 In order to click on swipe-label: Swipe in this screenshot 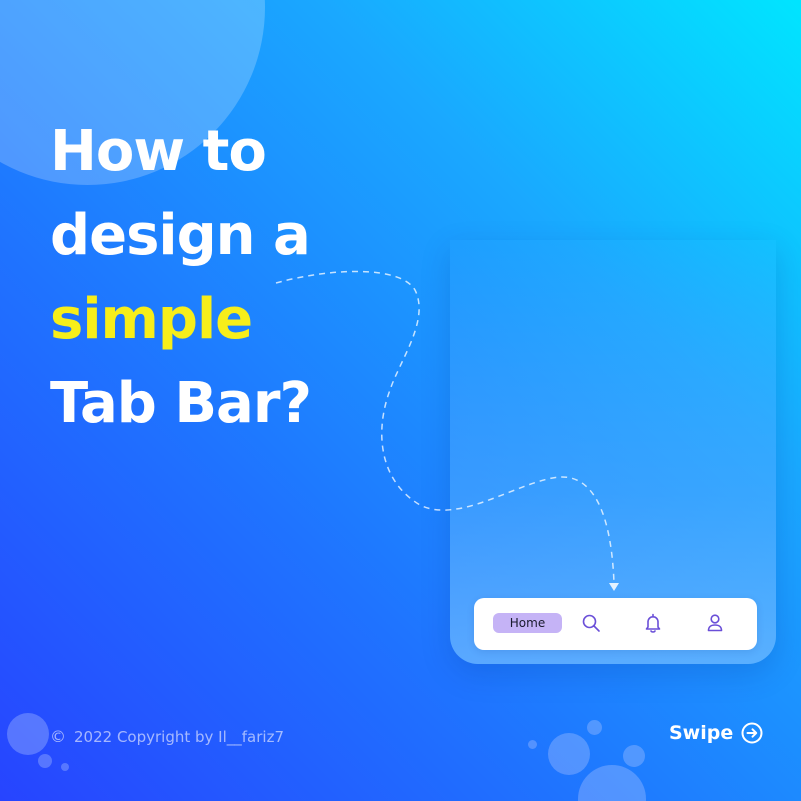, I will do `click(701, 733)`.